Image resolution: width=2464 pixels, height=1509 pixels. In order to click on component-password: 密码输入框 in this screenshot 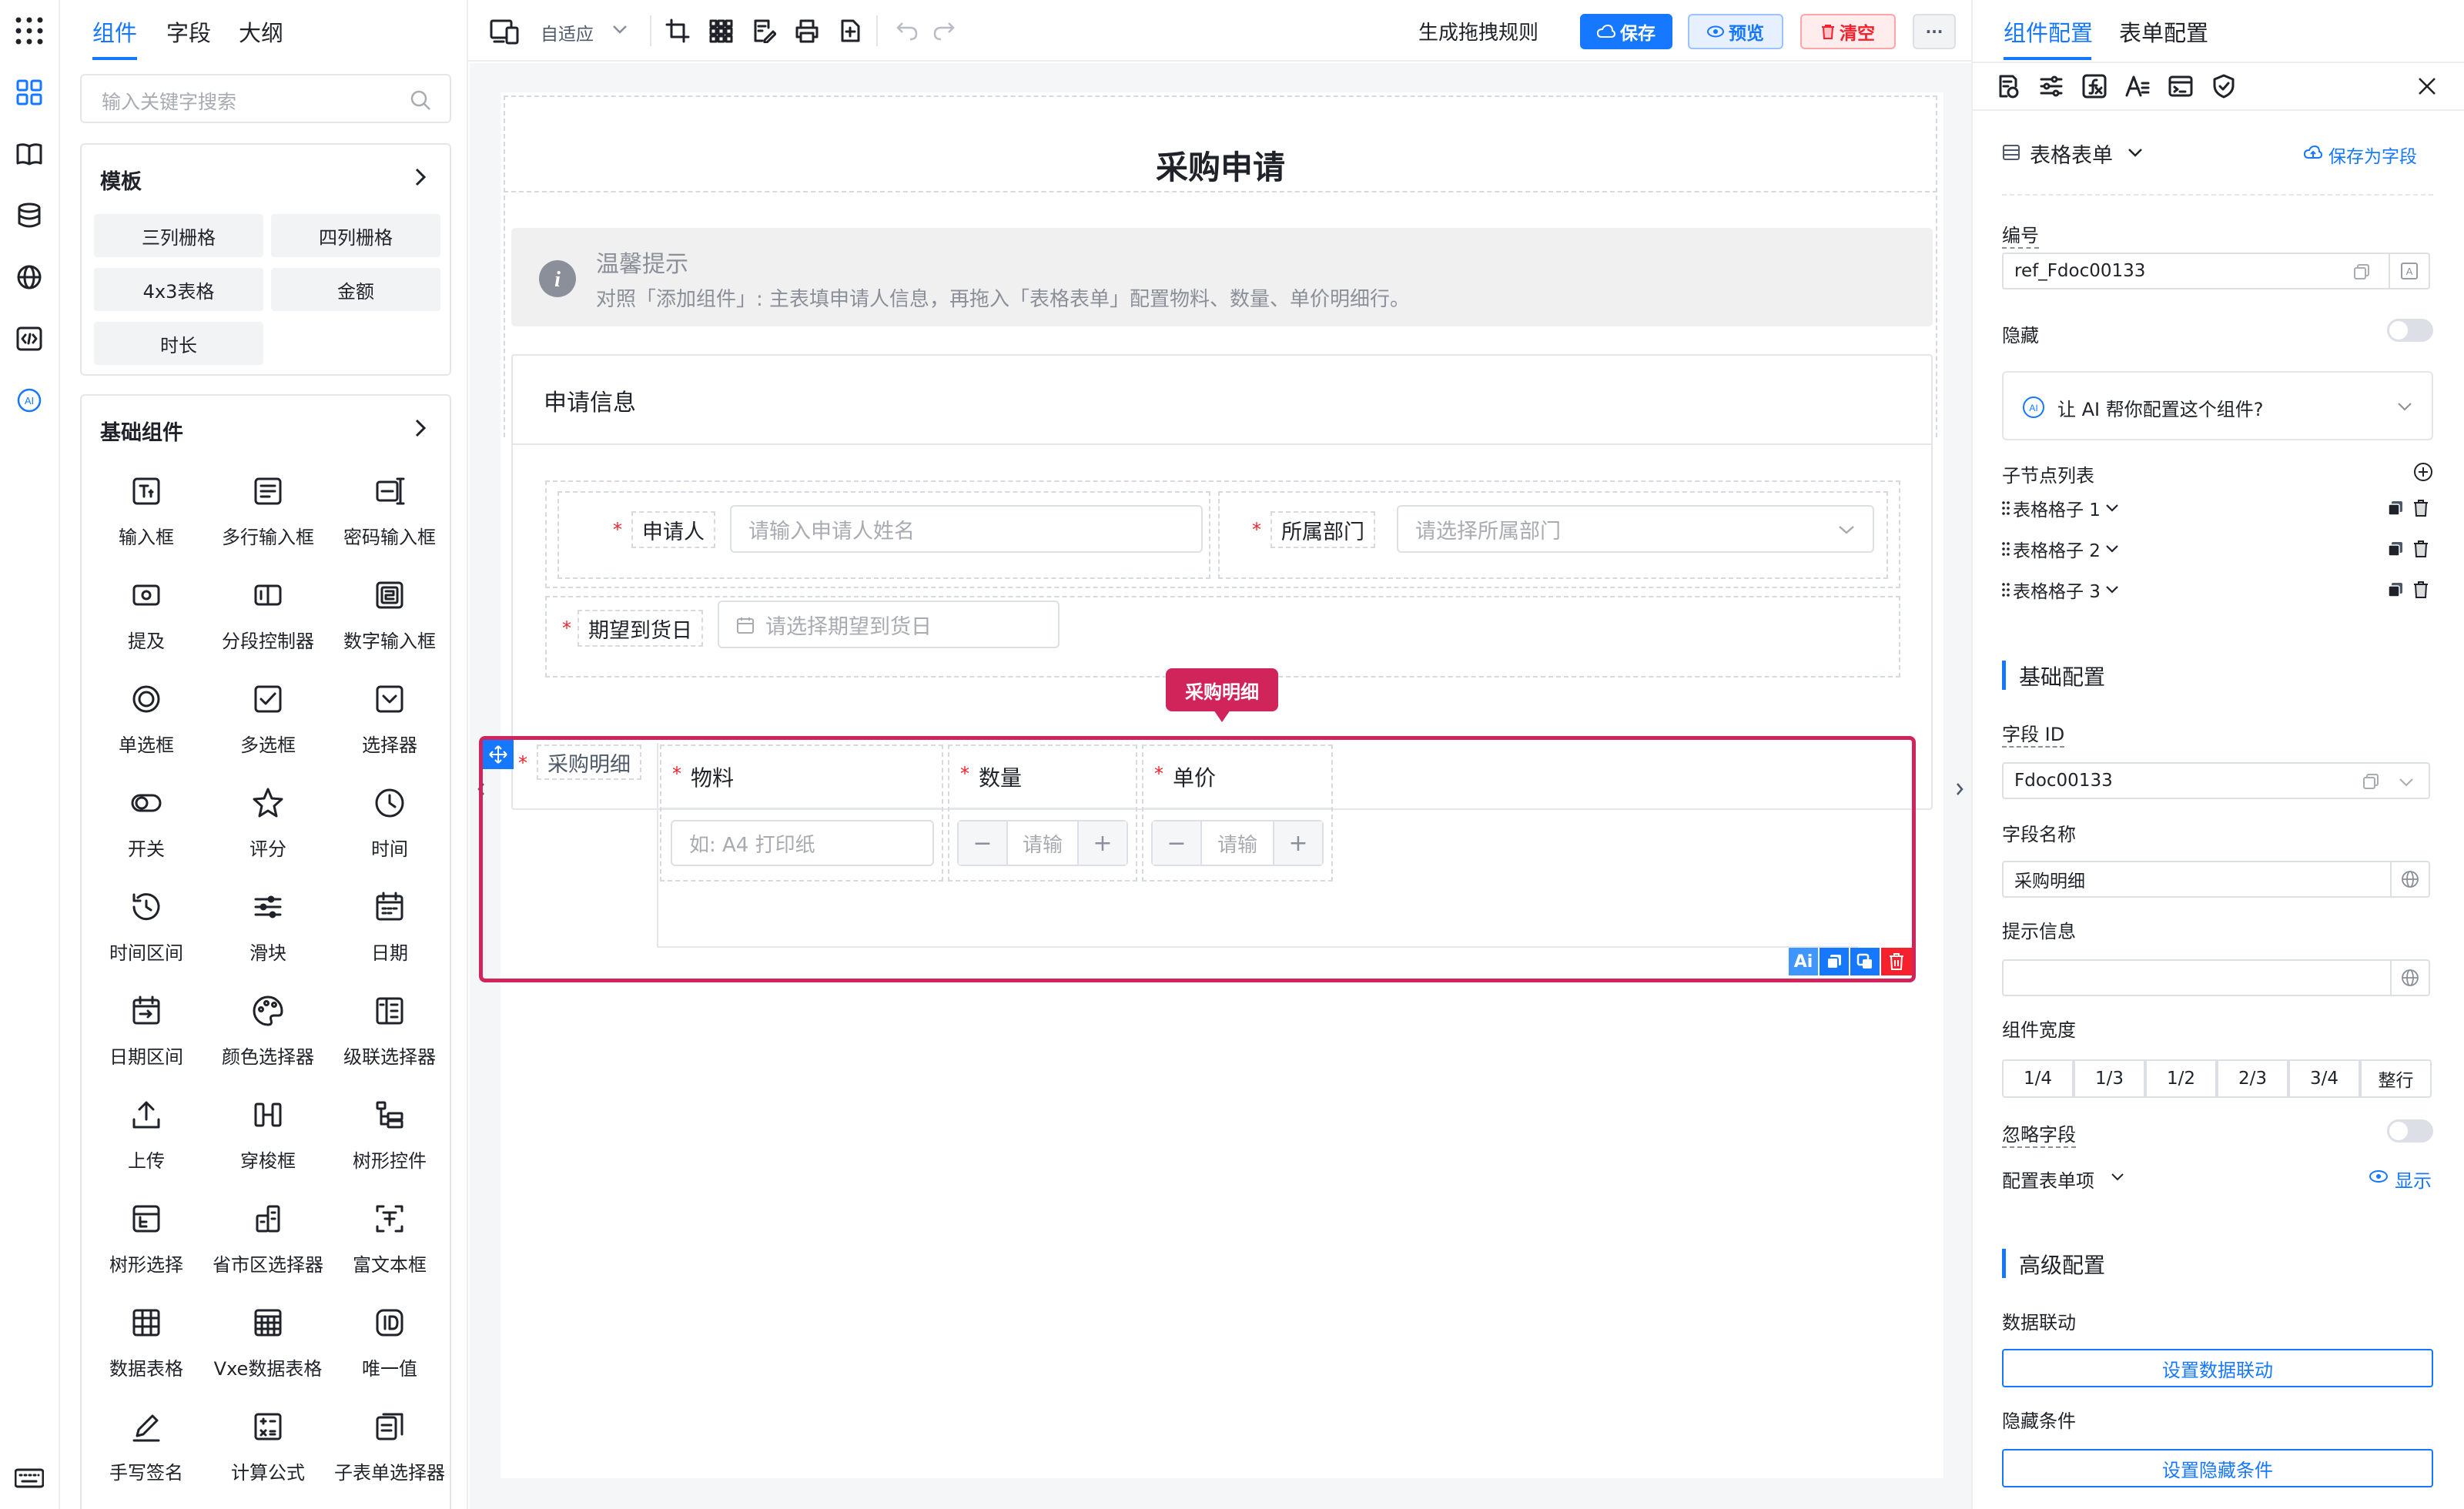, I will do `click(389, 513)`.